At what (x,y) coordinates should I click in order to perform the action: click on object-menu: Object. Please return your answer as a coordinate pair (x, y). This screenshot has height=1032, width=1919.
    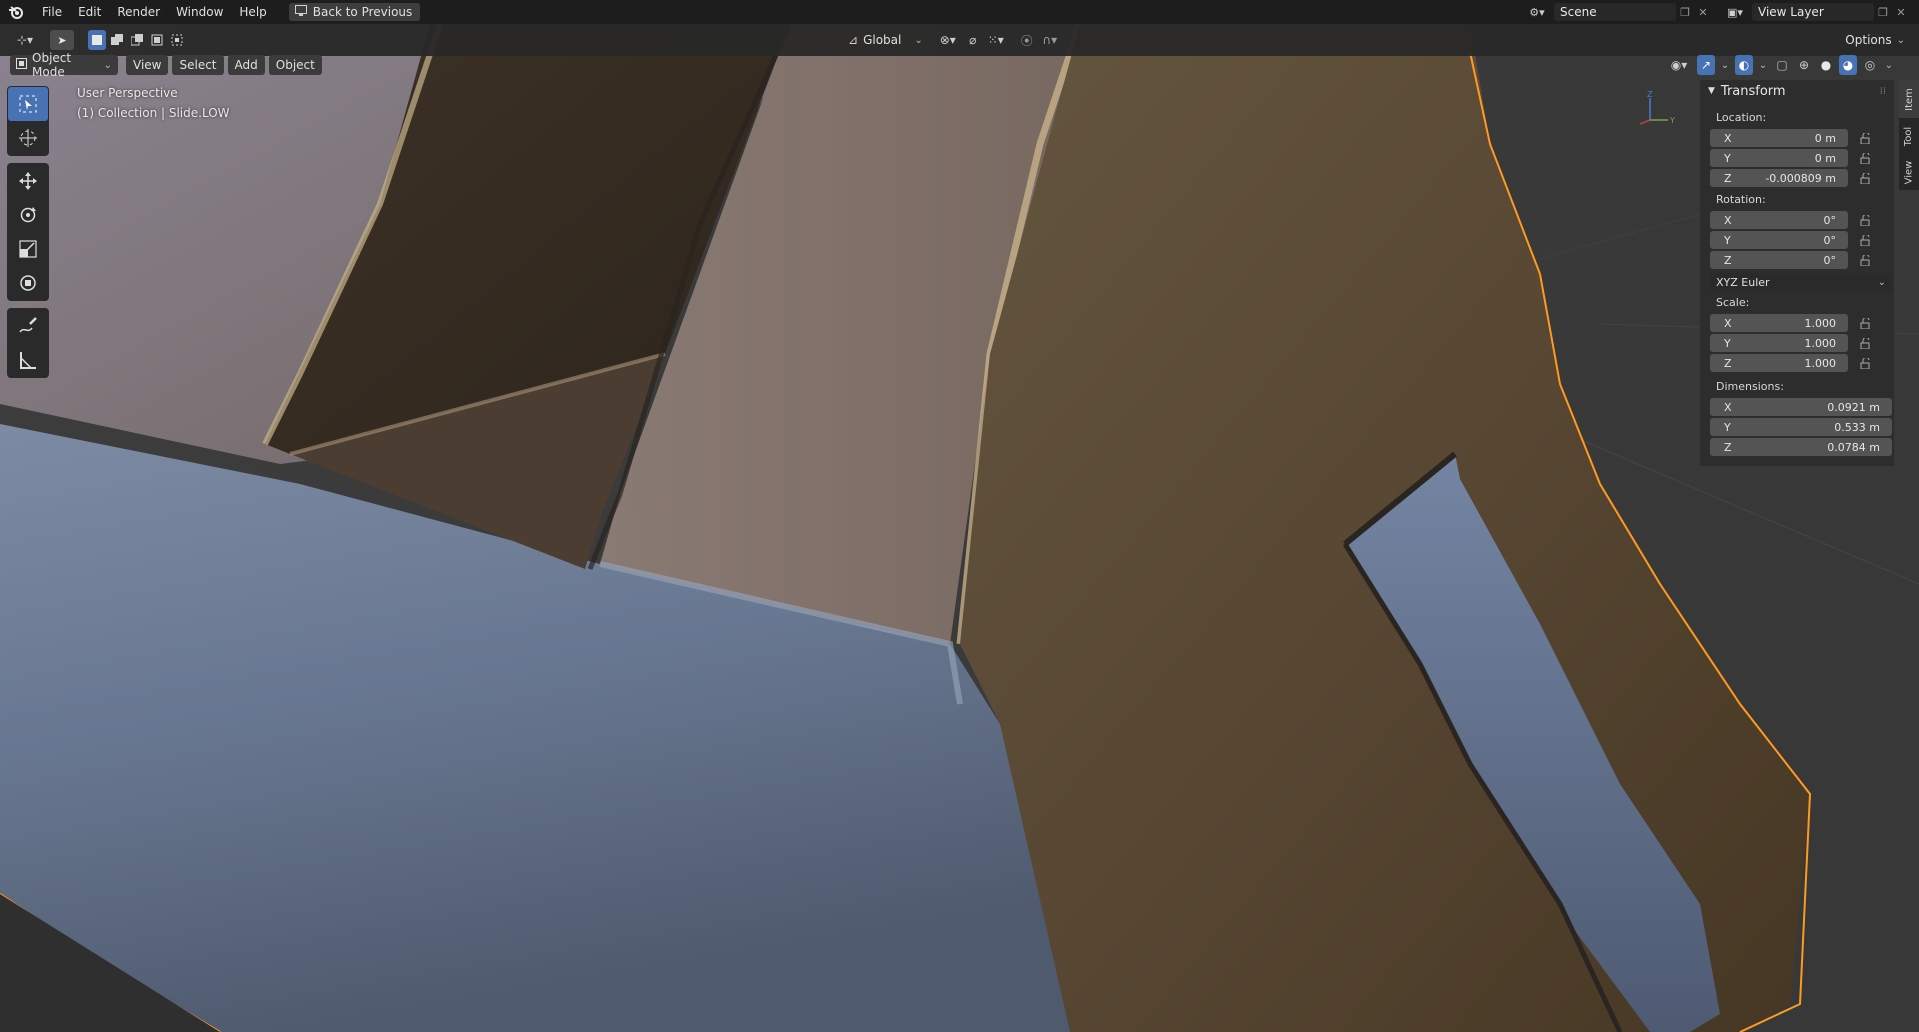
    Looking at the image, I should click on (295, 65).